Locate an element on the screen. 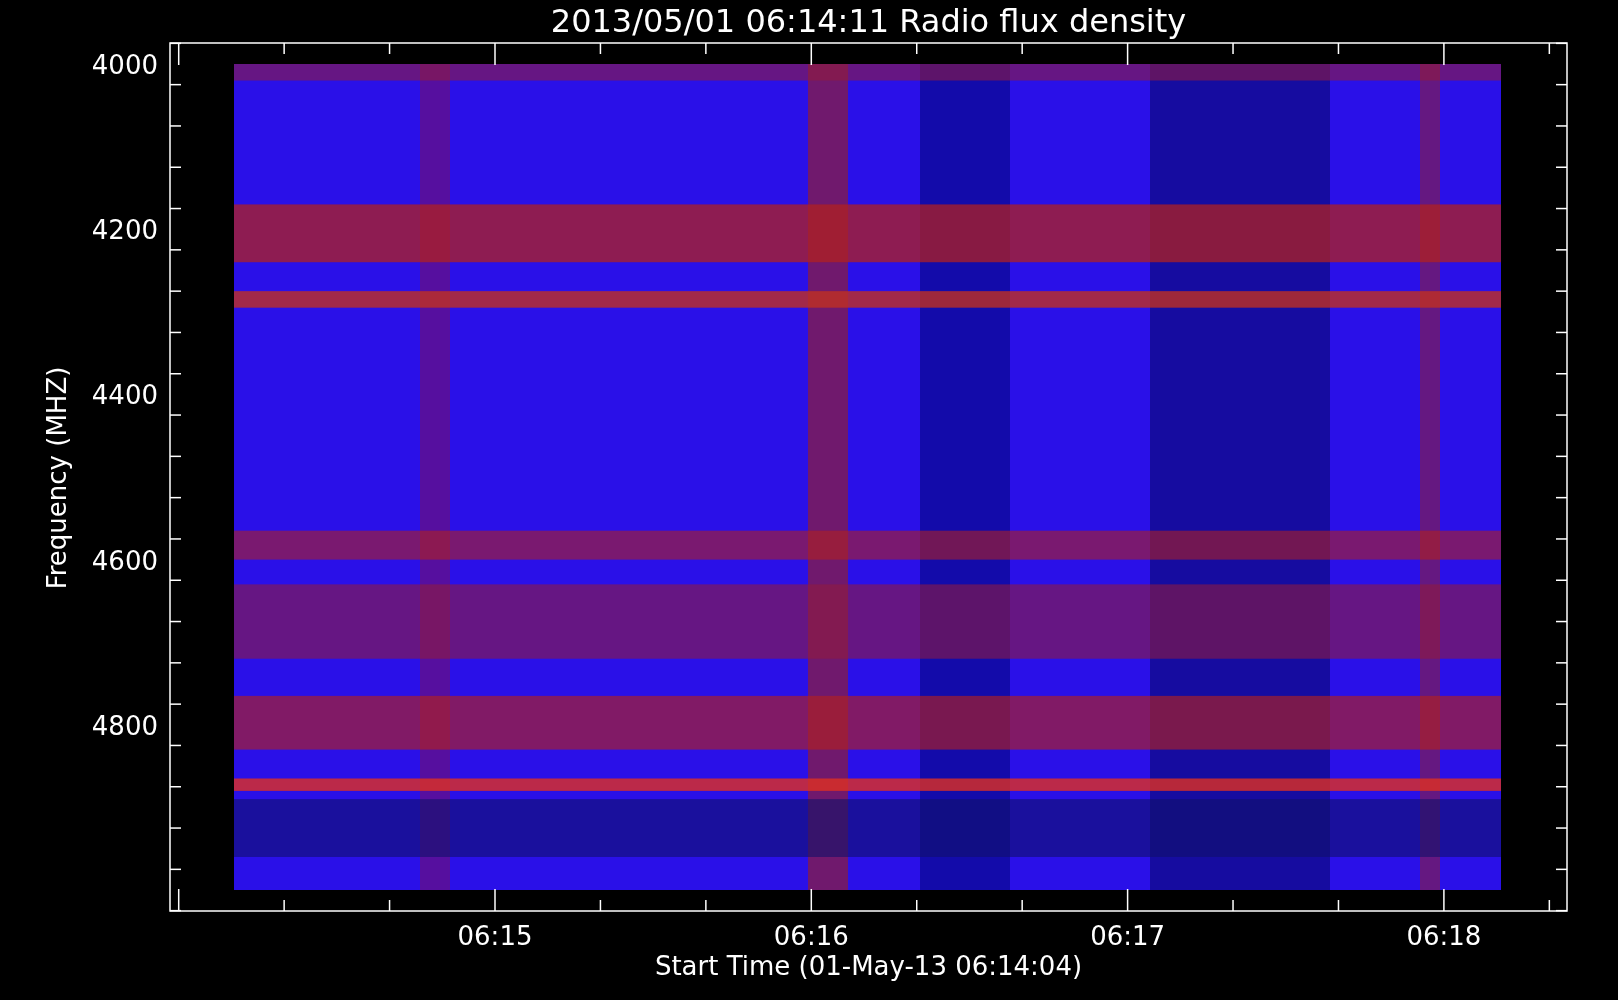  axis-label: Frequency (MHZ) is located at coordinates (57, 478).